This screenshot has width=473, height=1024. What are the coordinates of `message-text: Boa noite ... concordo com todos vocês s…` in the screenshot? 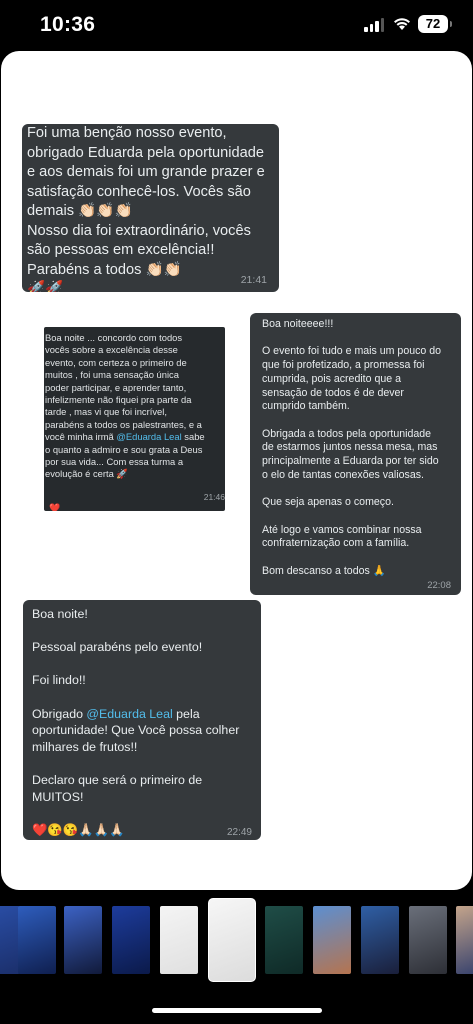 It's located at (125, 406).